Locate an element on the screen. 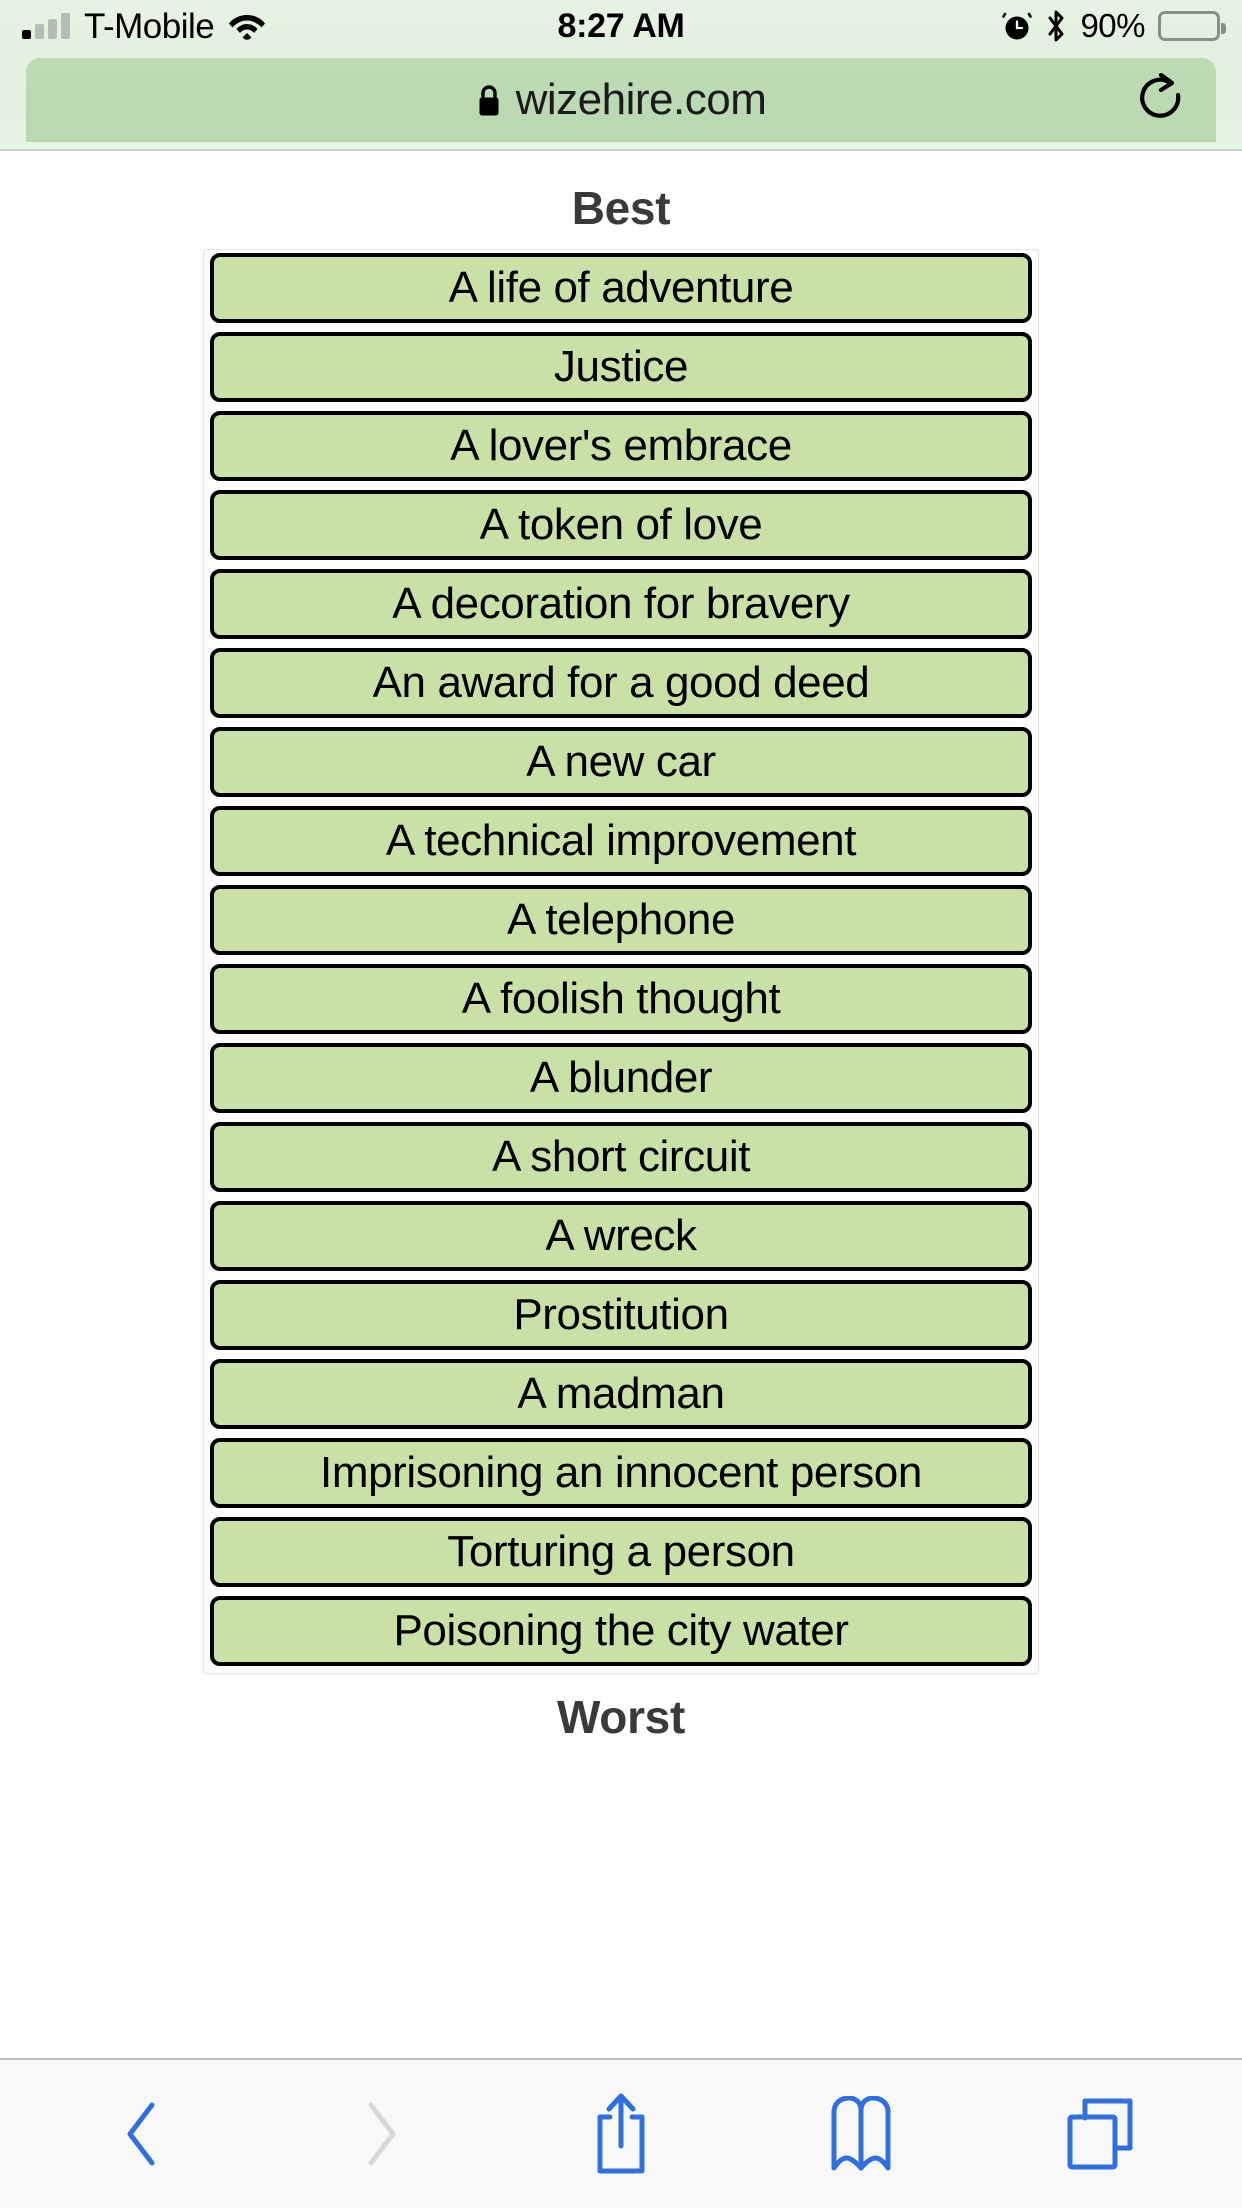 This screenshot has height=2208, width=1242. rank-item: Justice is located at coordinates (621, 367).